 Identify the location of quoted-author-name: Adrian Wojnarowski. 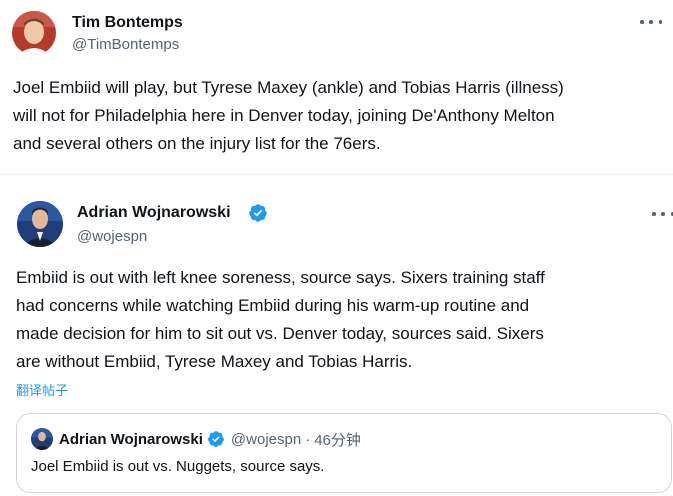
(131, 439).